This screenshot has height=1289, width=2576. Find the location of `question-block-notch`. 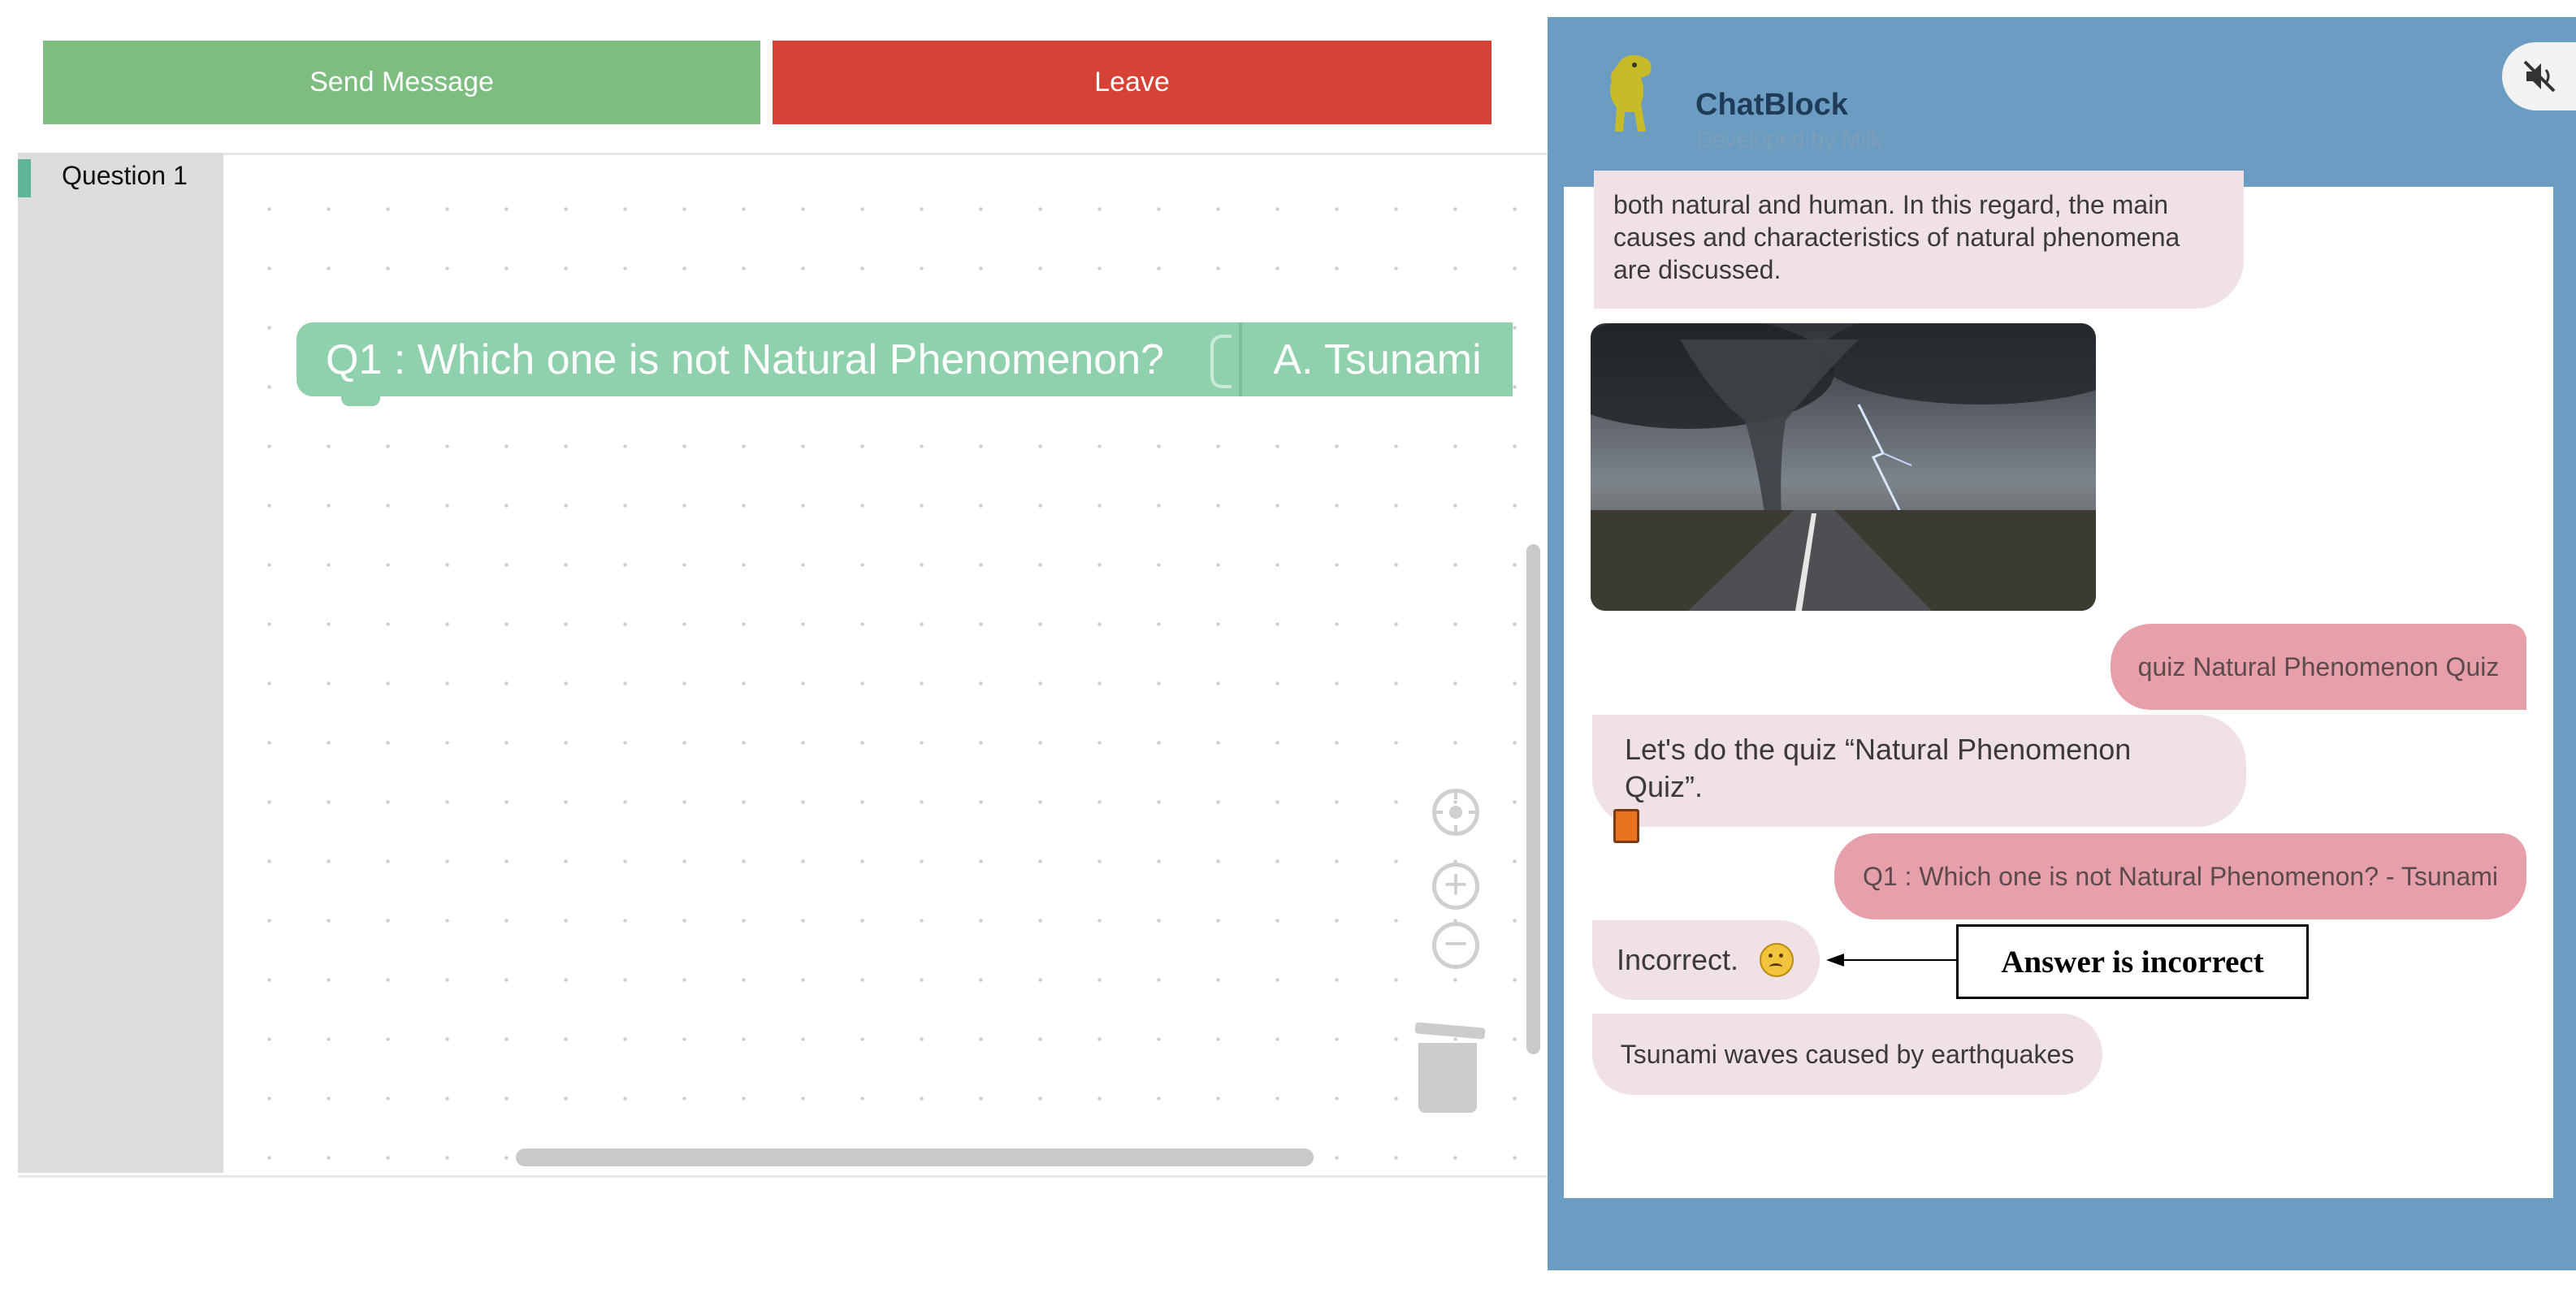

question-block-notch is located at coordinates (360, 400).